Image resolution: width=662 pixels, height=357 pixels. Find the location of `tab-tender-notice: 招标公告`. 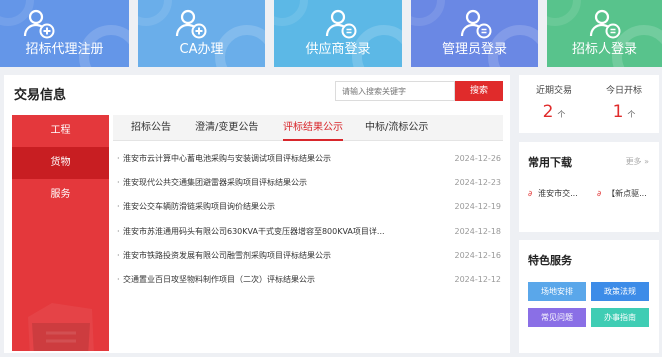

tab-tender-notice: 招标公告 is located at coordinates (151, 128).